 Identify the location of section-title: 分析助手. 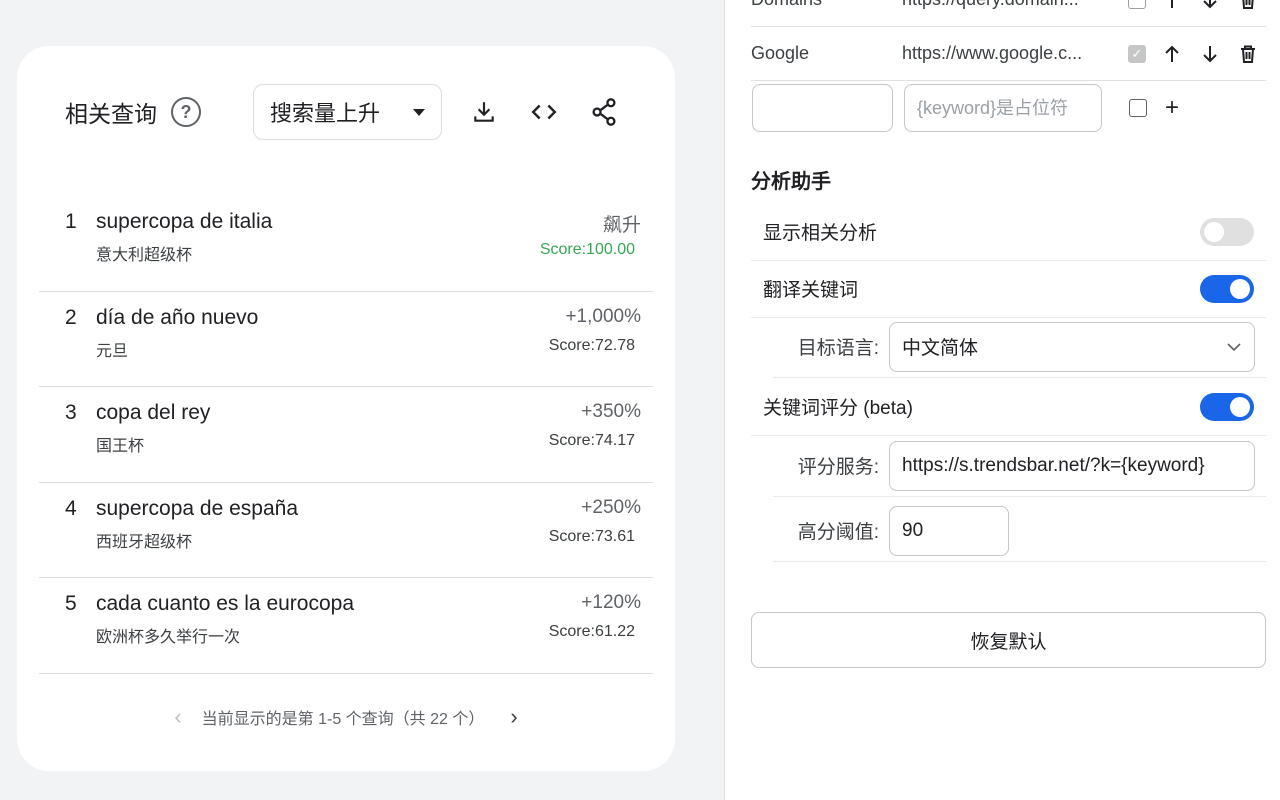
(791, 182).